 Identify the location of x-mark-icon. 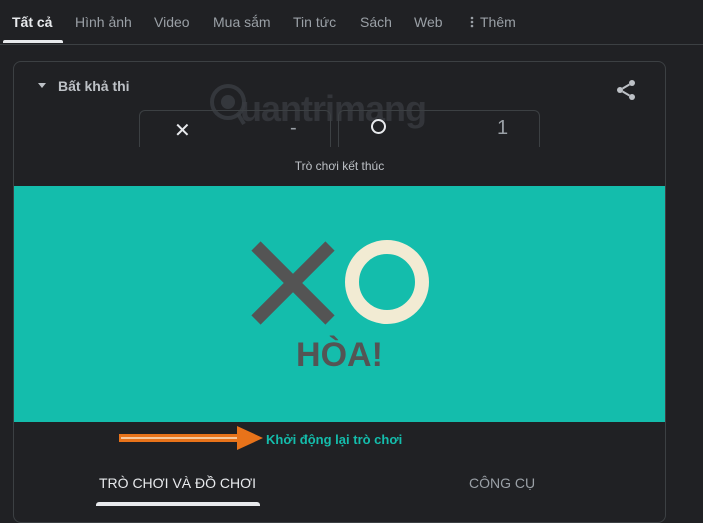
(293, 283).